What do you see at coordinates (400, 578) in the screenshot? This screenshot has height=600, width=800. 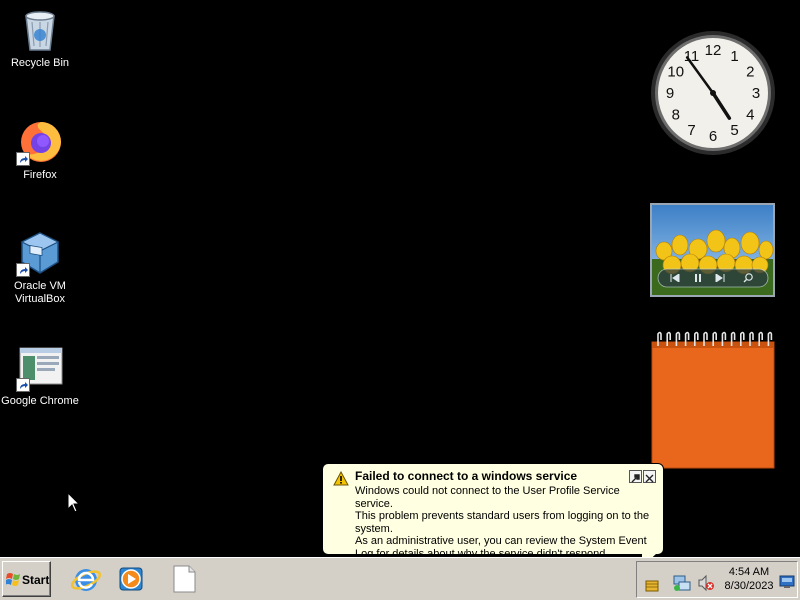 I see `taskbar: Start 4:54 AM 8/30/2023` at bounding box center [400, 578].